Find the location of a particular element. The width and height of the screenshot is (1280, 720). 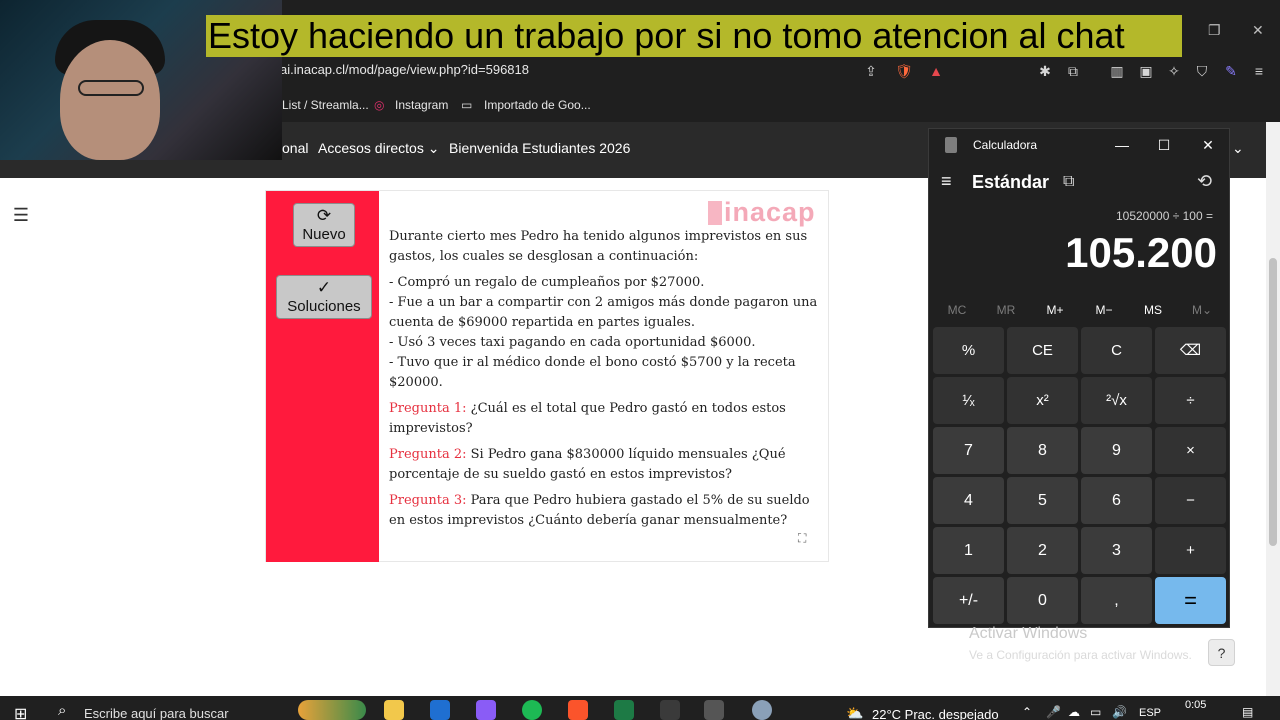

page-scrollbar is located at coordinates (1273, 409).